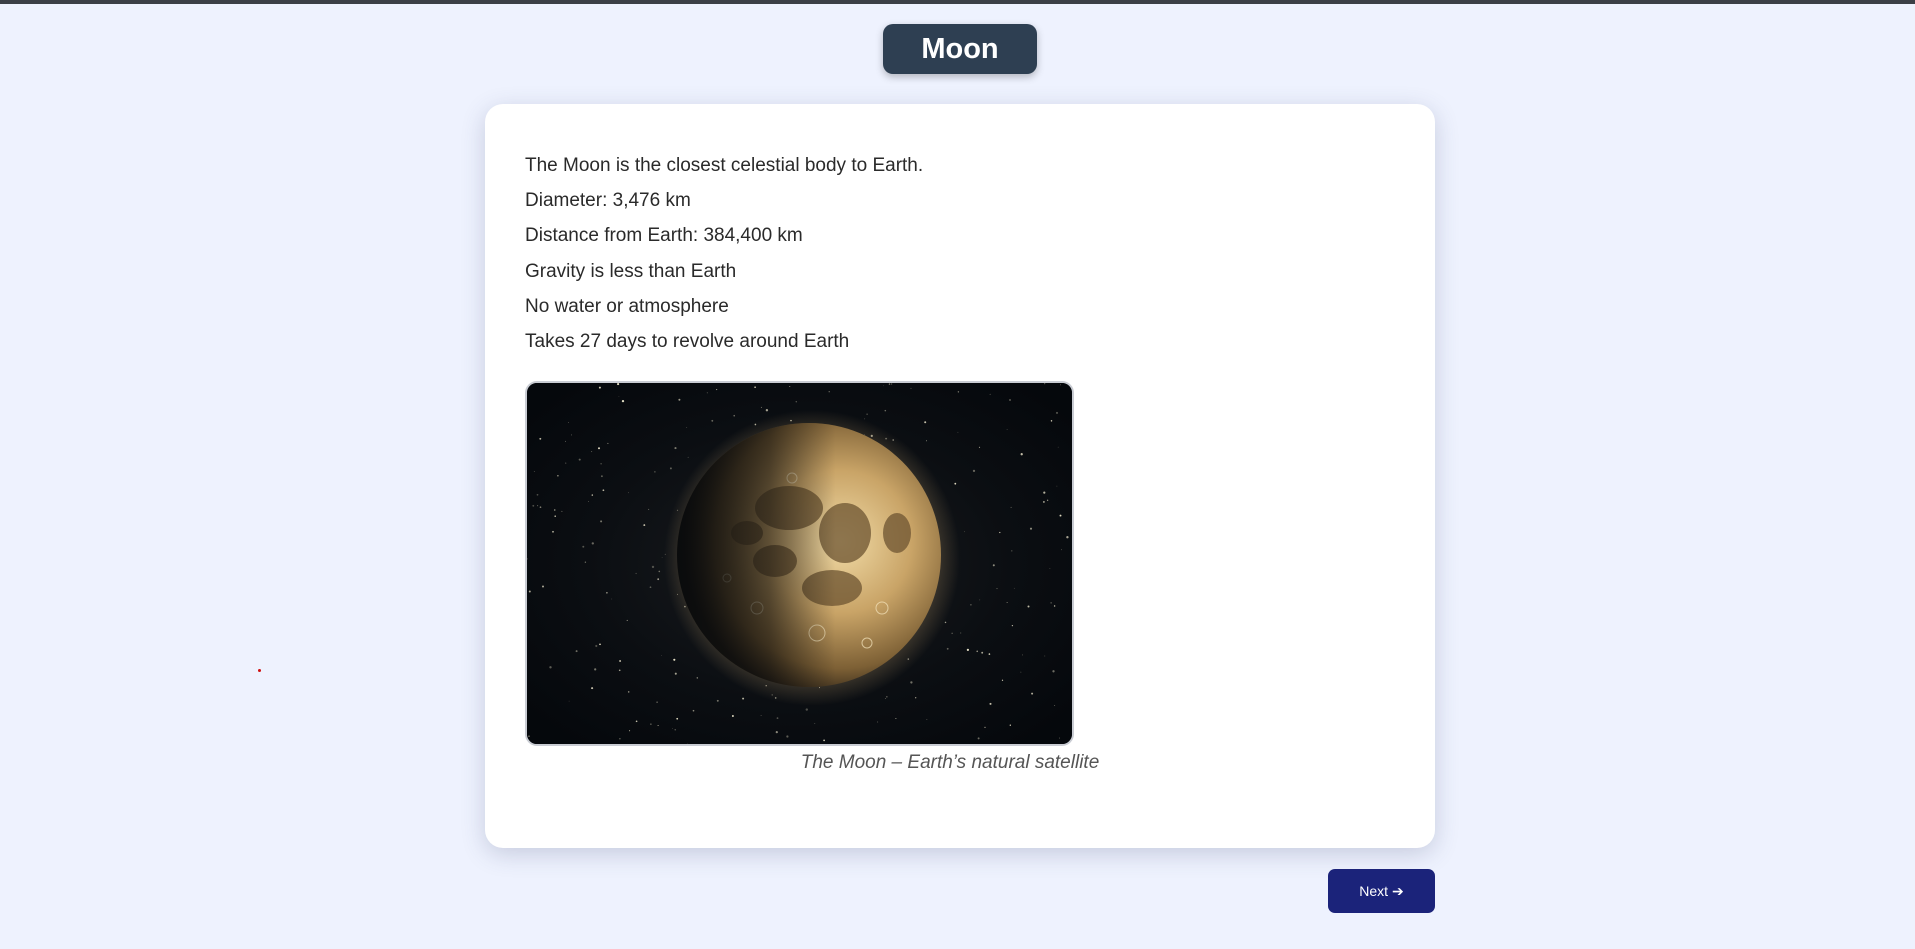 The height and width of the screenshot is (949, 1915). Describe the element at coordinates (1374, 891) in the screenshot. I see `next-button-label: Next` at that location.